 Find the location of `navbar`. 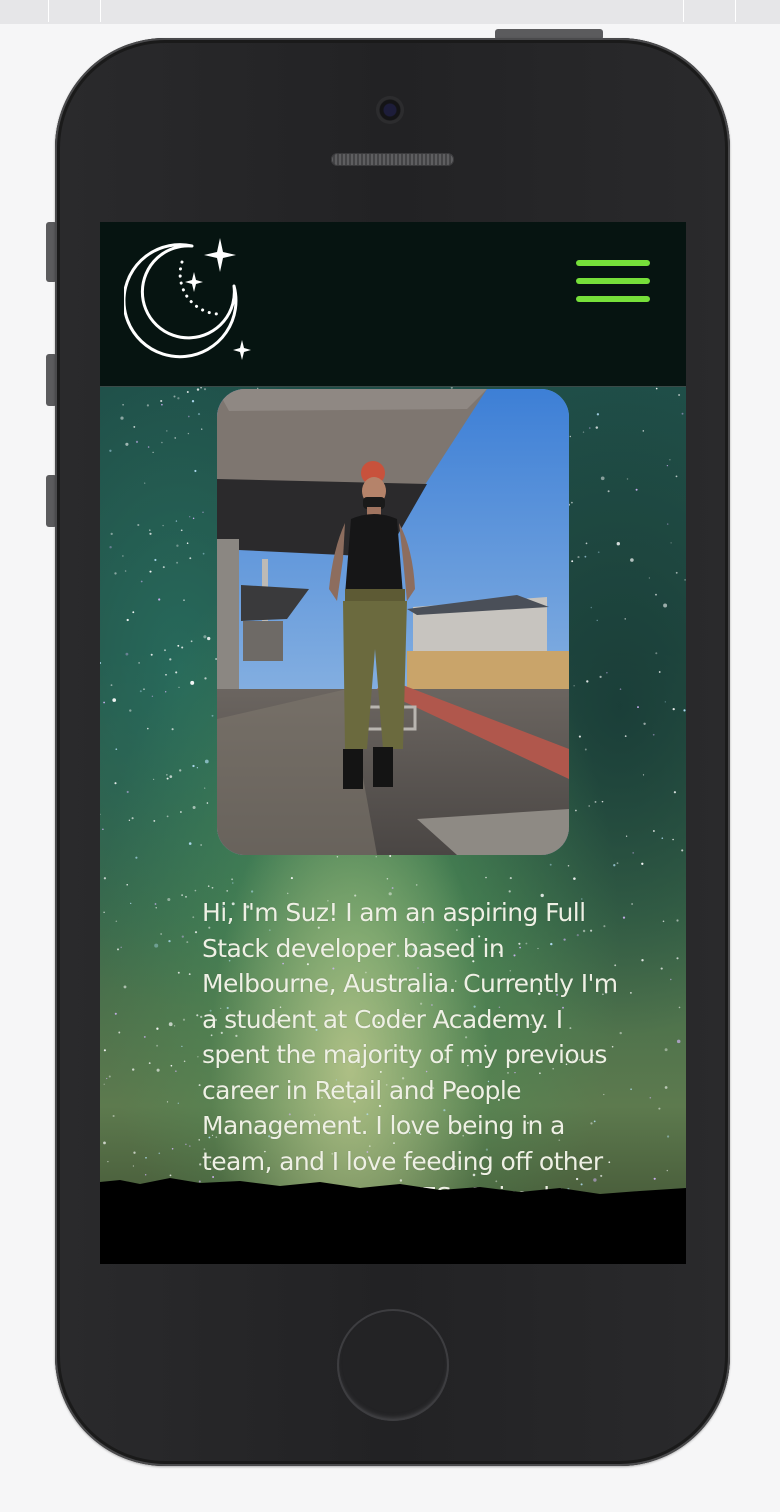

navbar is located at coordinates (393, 304).